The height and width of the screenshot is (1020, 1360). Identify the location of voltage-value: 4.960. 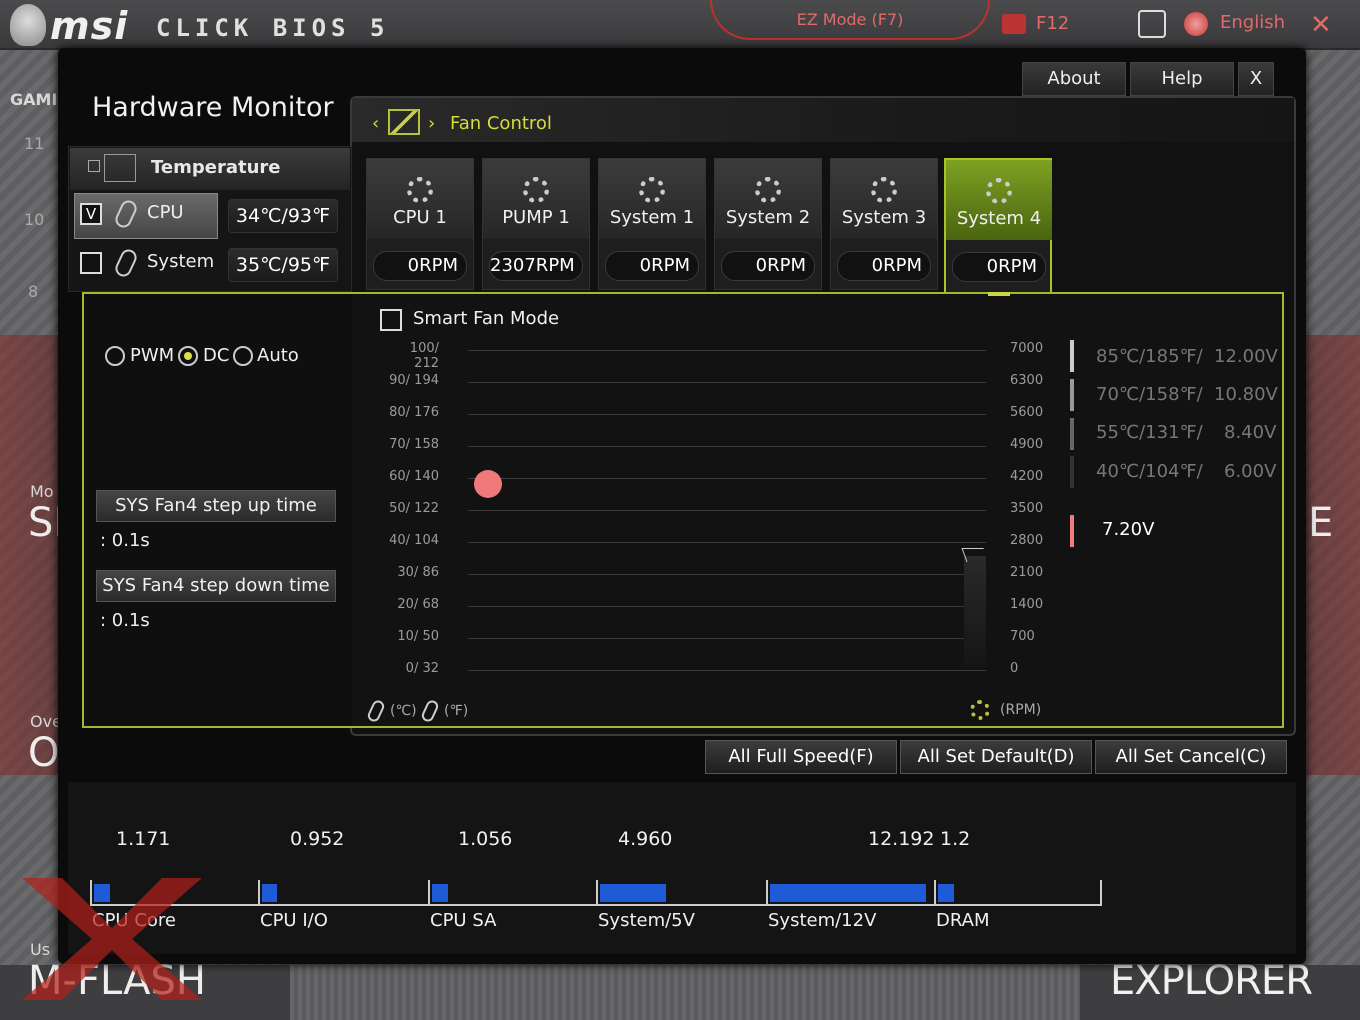
(645, 839).